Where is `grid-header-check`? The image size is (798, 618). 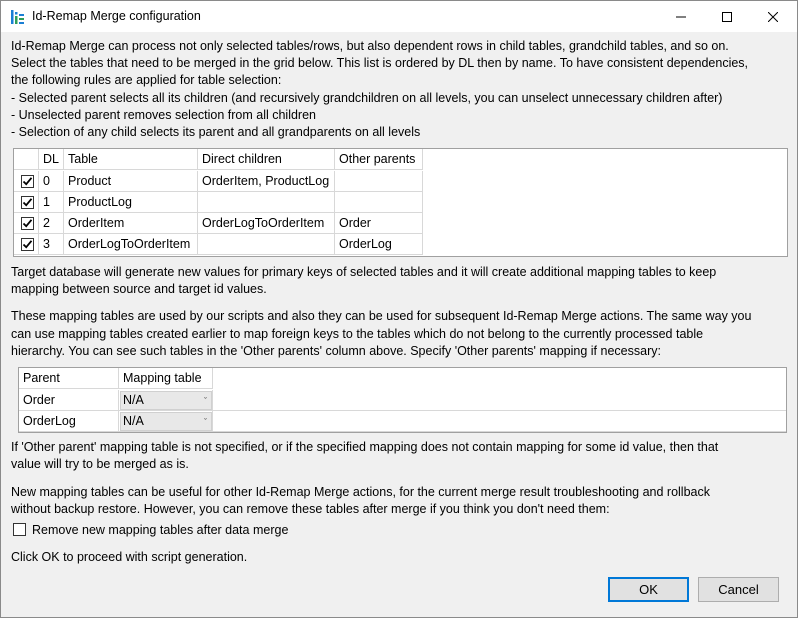 grid-header-check is located at coordinates (26, 159).